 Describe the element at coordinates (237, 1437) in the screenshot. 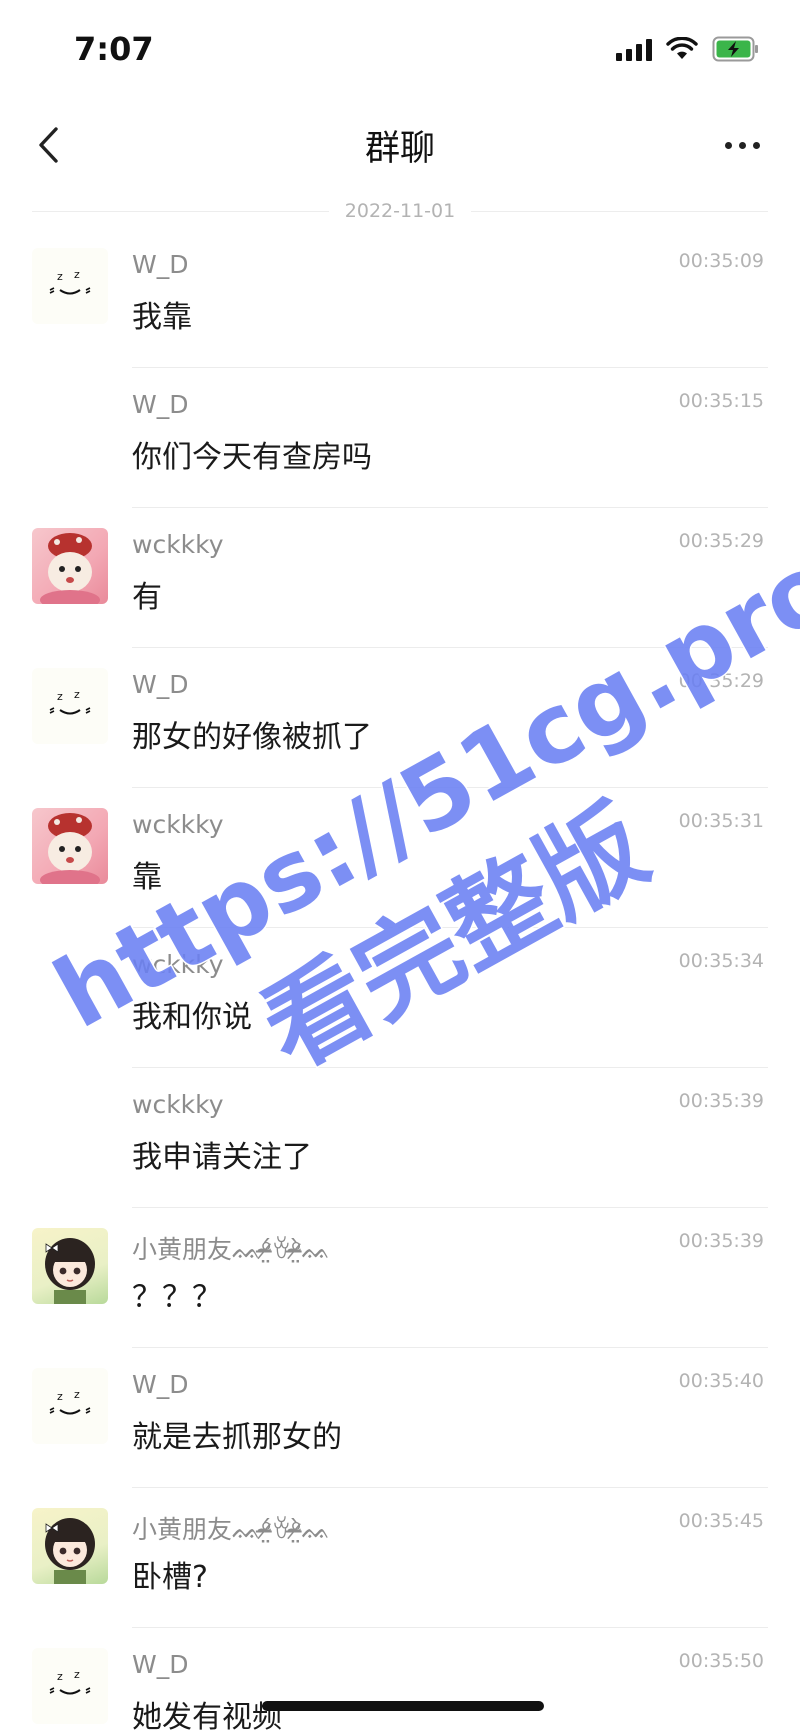

I see `message-text: 就是去抓那女的` at that location.